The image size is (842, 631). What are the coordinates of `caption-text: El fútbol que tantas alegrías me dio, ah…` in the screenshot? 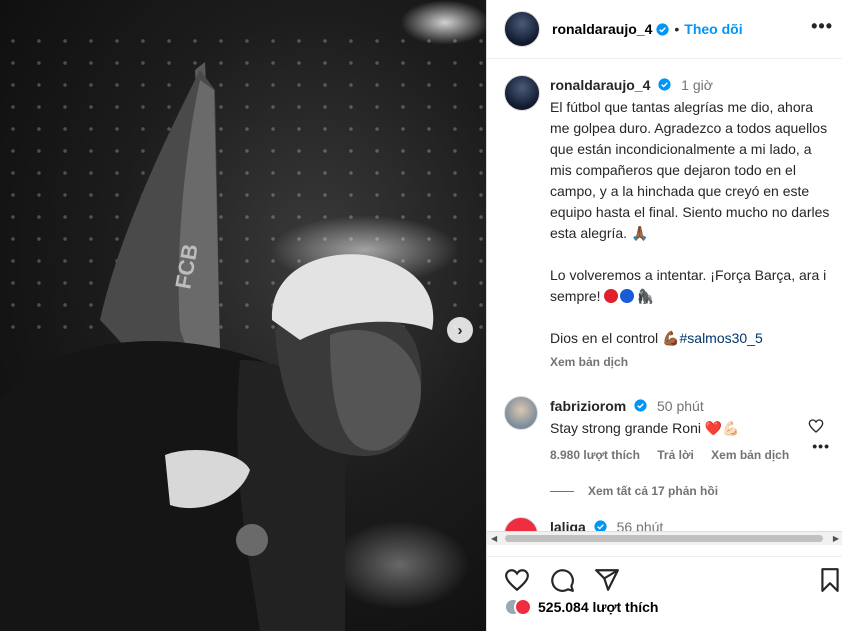 It's located at (692, 170).